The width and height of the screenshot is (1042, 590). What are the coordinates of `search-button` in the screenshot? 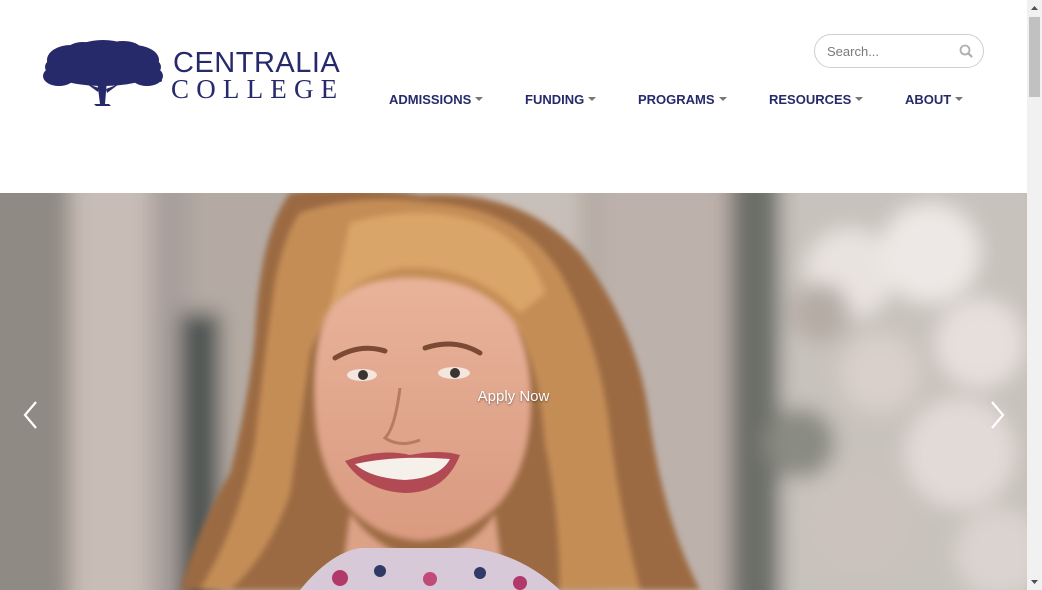 It's located at (966, 51).